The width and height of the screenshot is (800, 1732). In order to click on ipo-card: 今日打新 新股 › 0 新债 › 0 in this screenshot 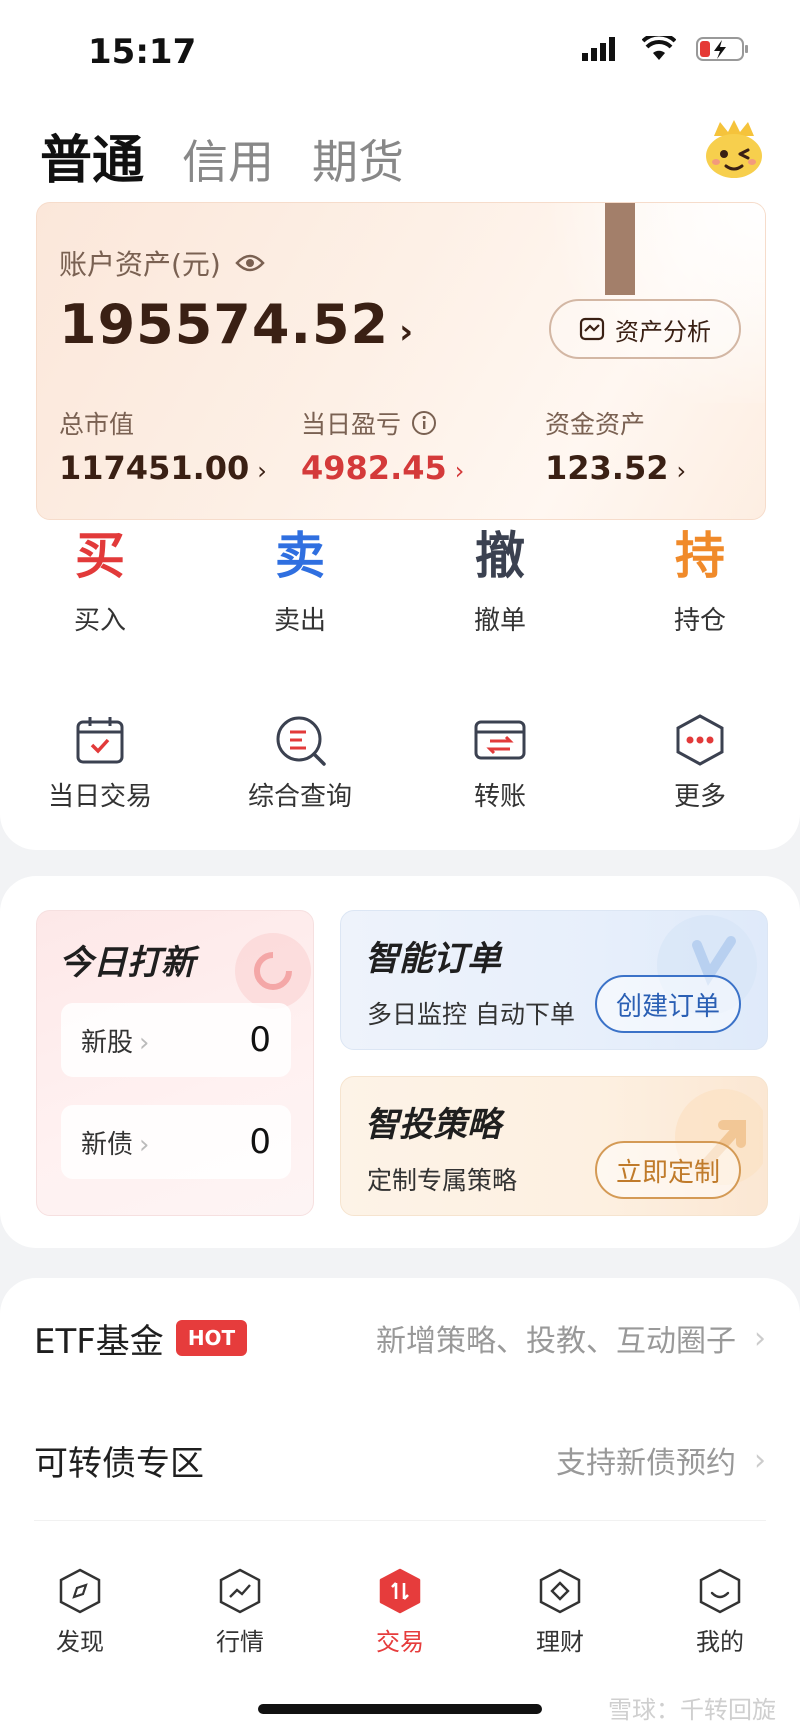, I will do `click(175, 1063)`.